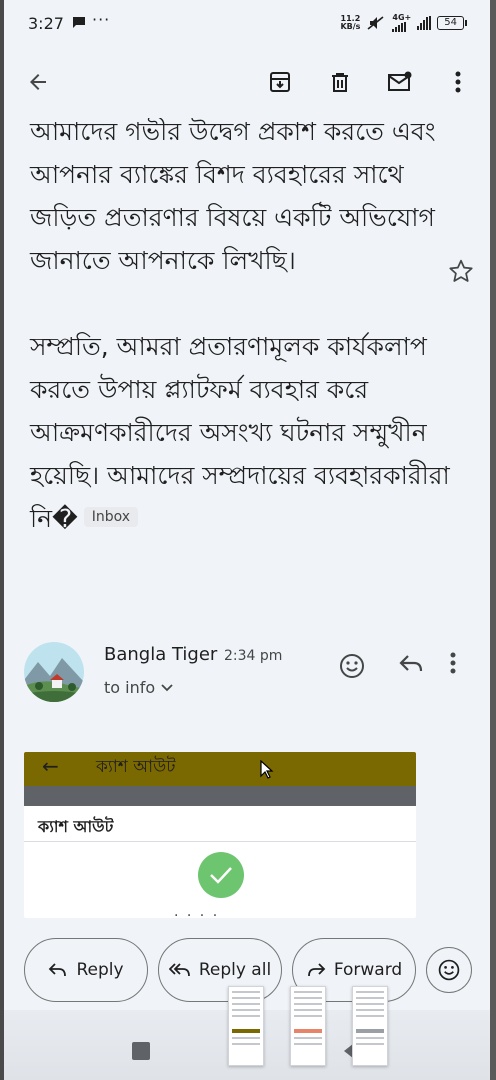 The image size is (496, 1080). I want to click on attachment-app-header: ← ক্যাশ আউট, so click(220, 769).